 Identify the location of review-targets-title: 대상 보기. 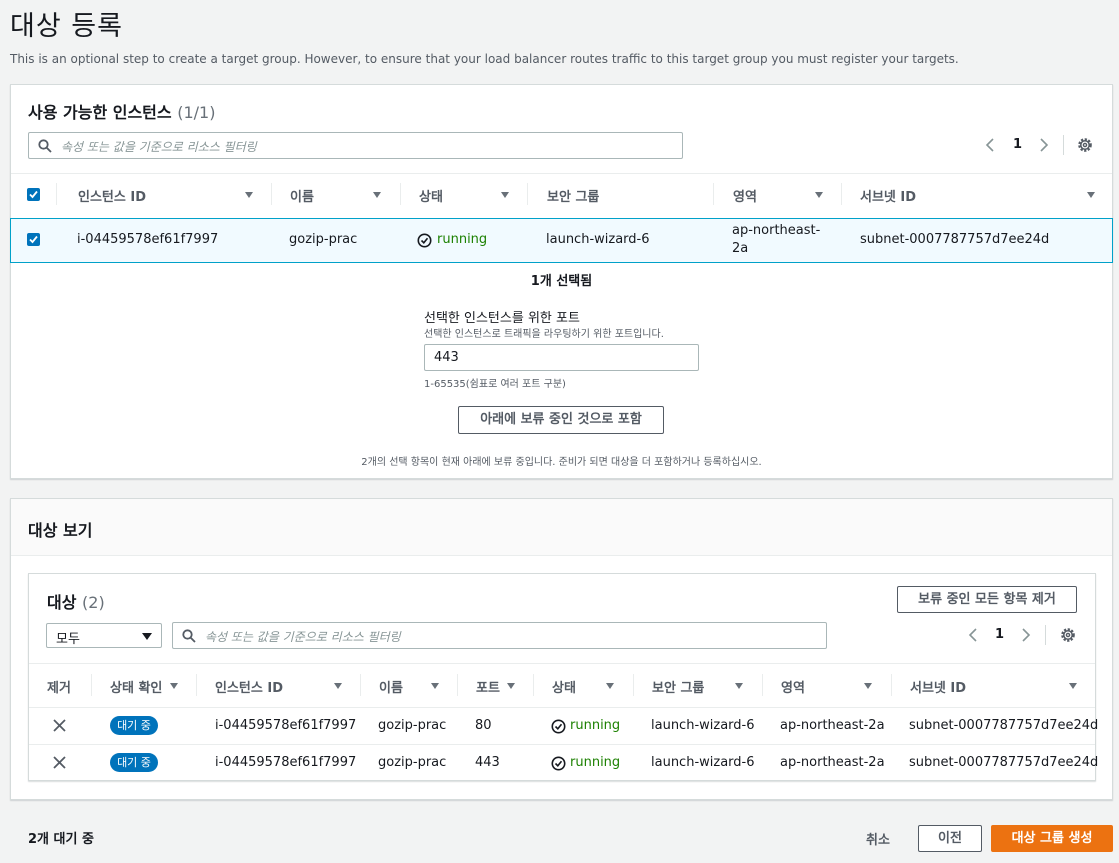
(60, 530).